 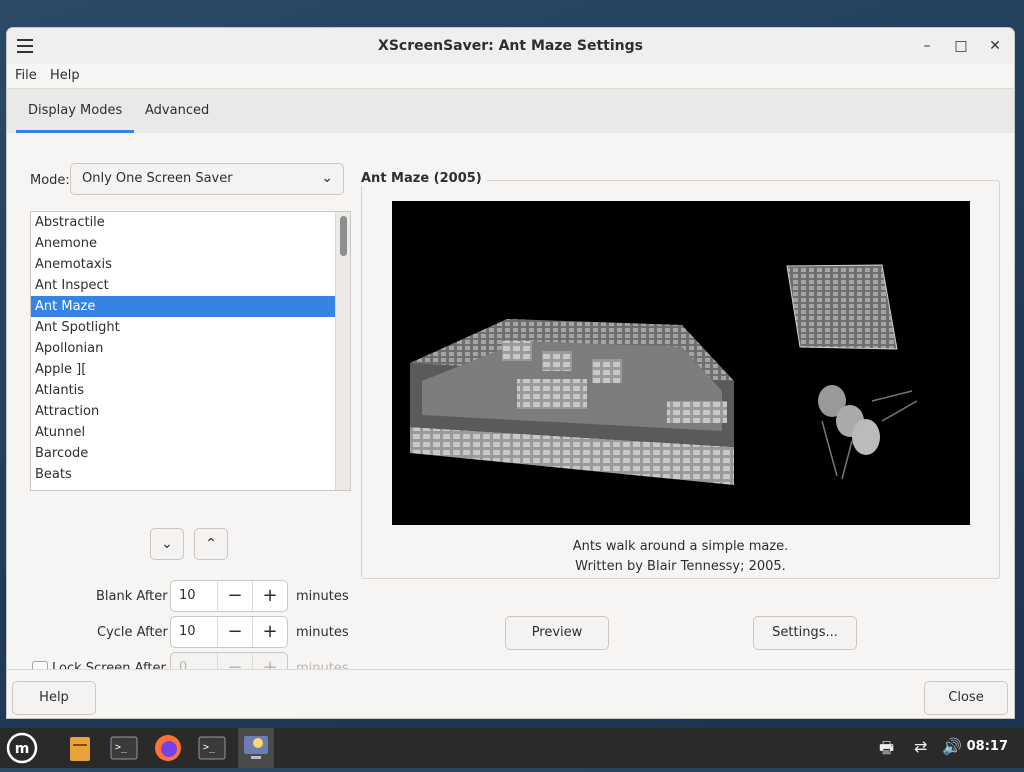 What do you see at coordinates (75, 111) in the screenshot?
I see `tab-display-modes: Display Modes` at bounding box center [75, 111].